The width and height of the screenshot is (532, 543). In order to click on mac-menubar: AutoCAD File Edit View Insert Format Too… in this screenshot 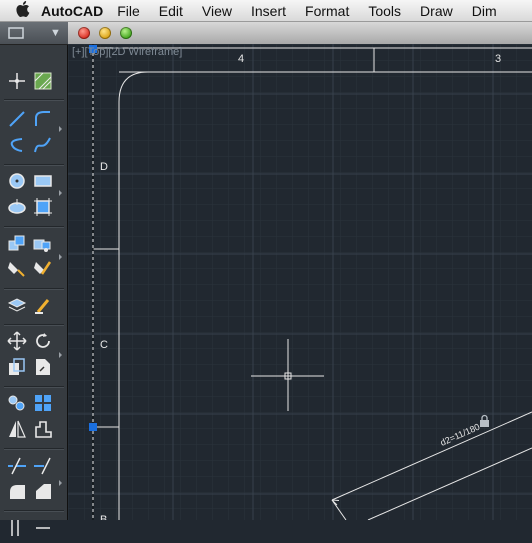, I will do `click(266, 11)`.